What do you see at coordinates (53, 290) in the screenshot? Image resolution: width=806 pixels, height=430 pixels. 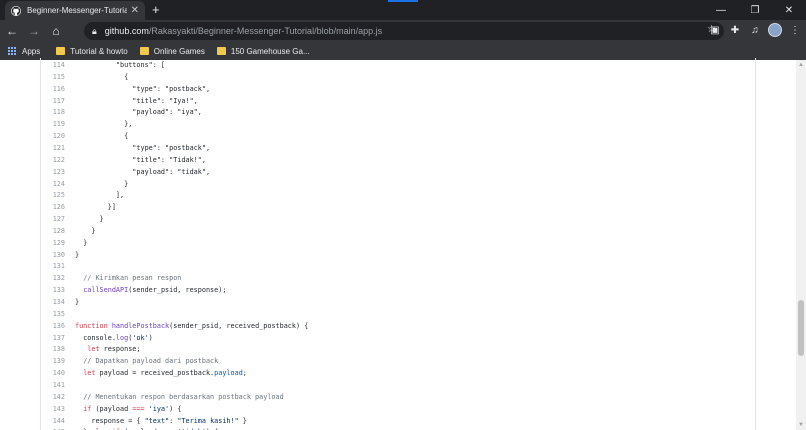 I see `line-number: 133` at bounding box center [53, 290].